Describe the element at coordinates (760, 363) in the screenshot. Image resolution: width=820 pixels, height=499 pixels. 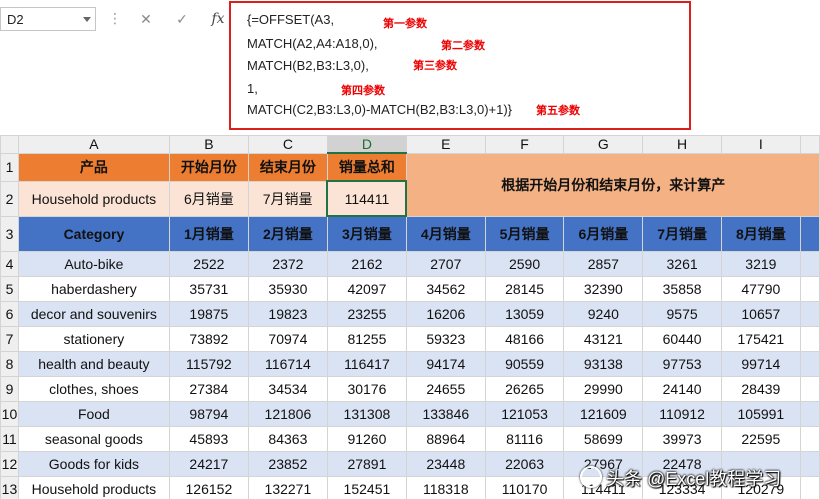
I see `value-cell: 99714` at that location.